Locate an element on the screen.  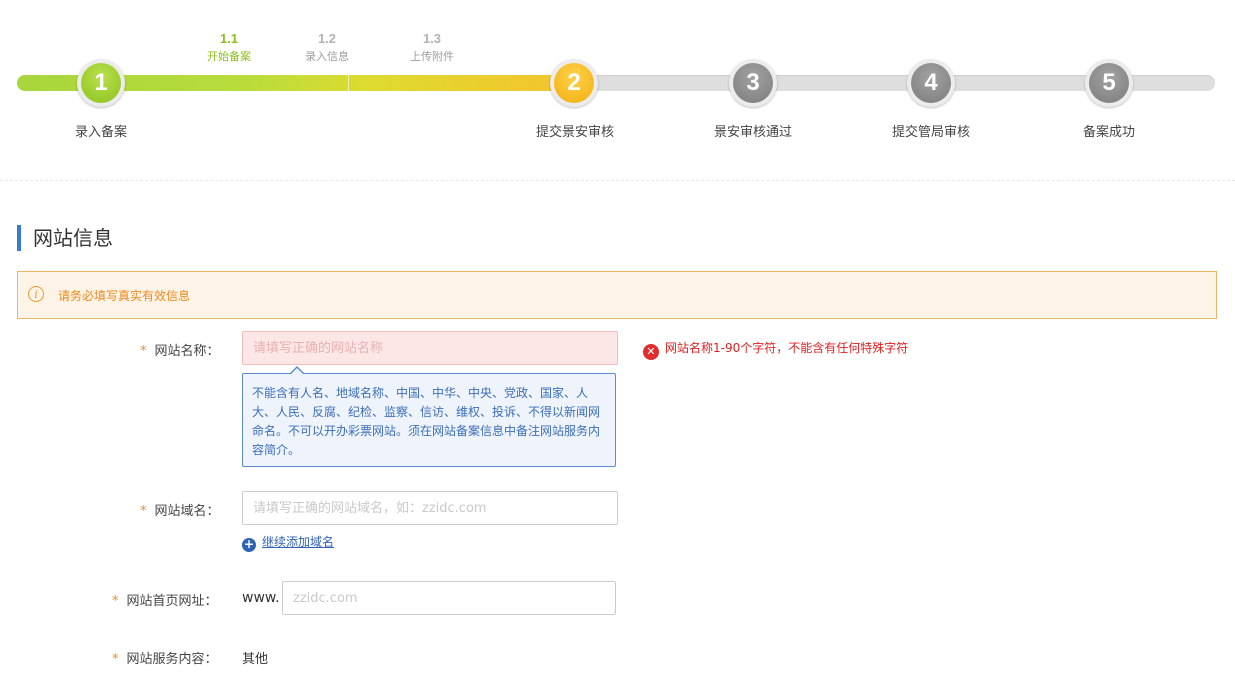
step-1-label: 录入备案 is located at coordinates (100, 132).